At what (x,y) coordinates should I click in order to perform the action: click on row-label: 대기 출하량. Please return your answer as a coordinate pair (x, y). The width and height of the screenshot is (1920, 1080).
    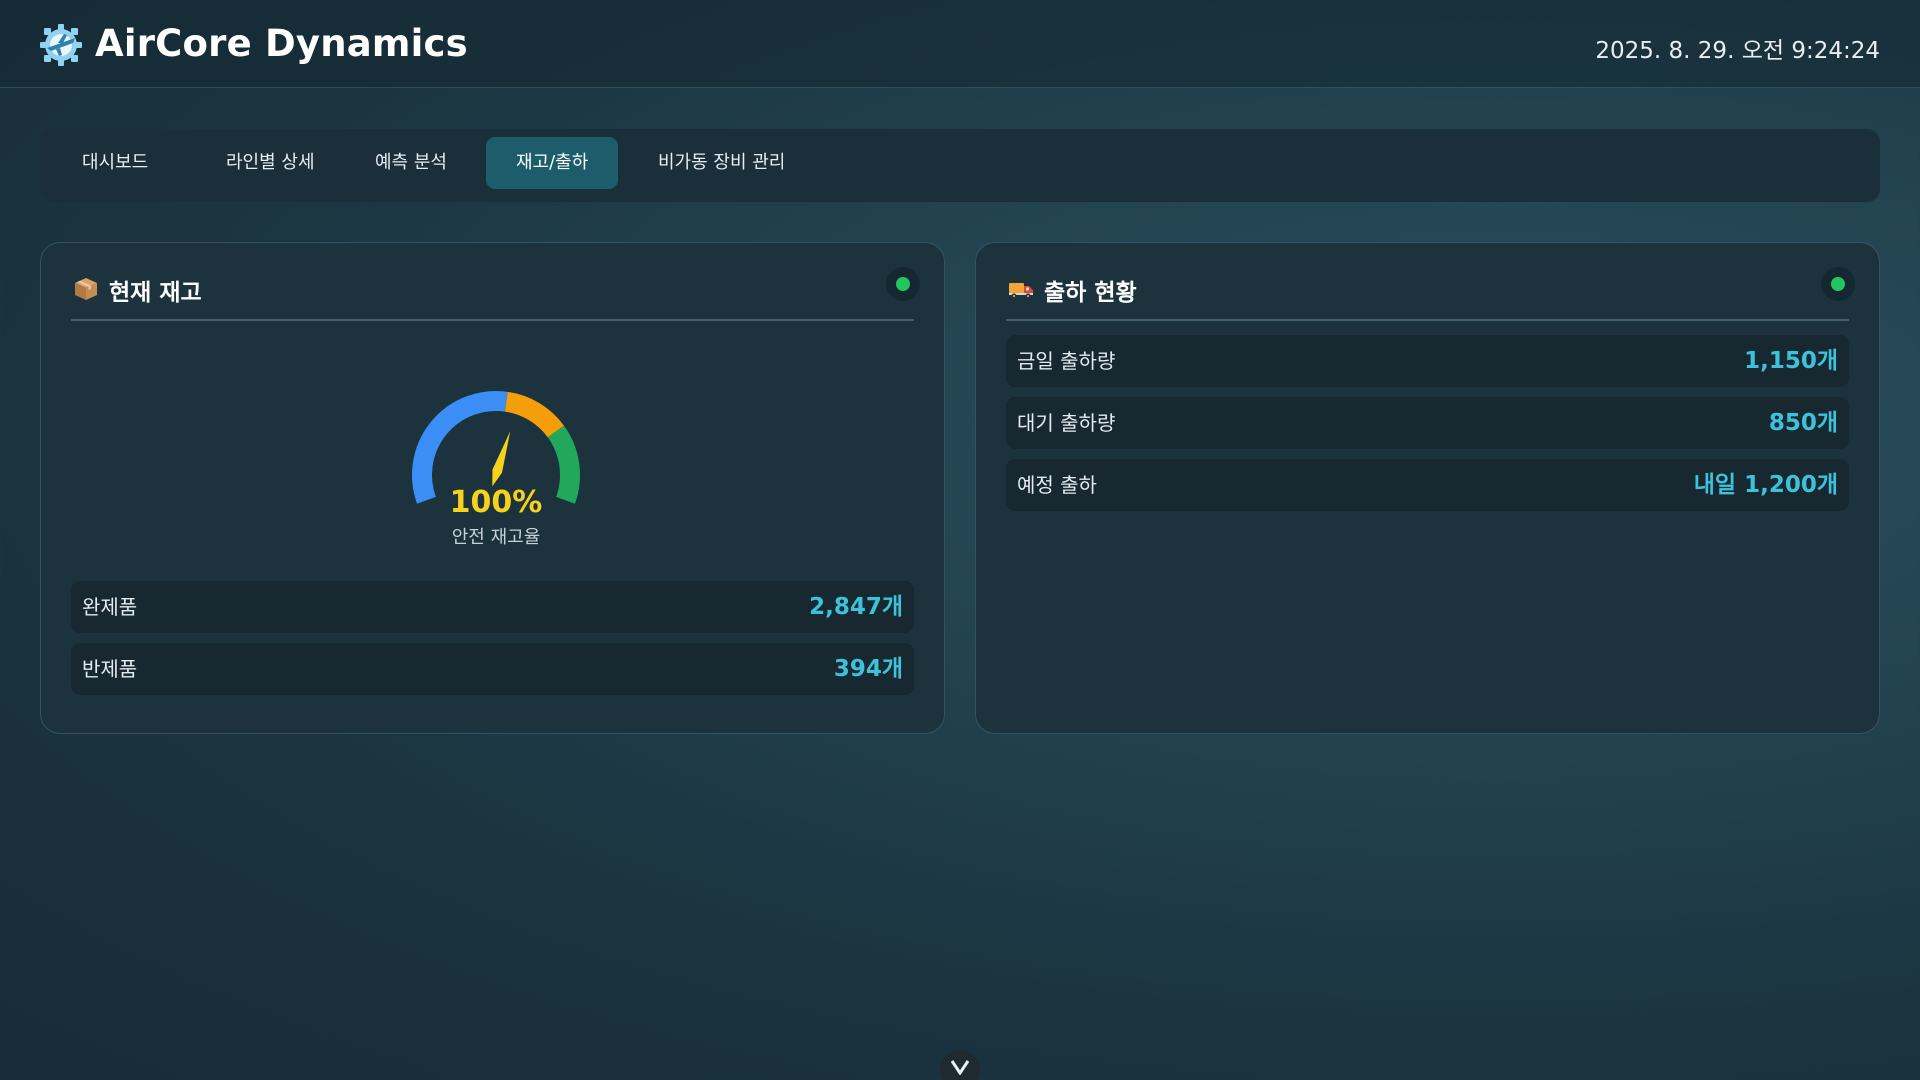
    Looking at the image, I should click on (1066, 423).